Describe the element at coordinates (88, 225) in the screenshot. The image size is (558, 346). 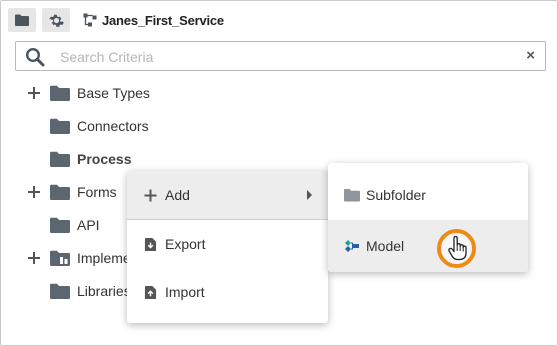
I see `tree-item-label: API` at that location.